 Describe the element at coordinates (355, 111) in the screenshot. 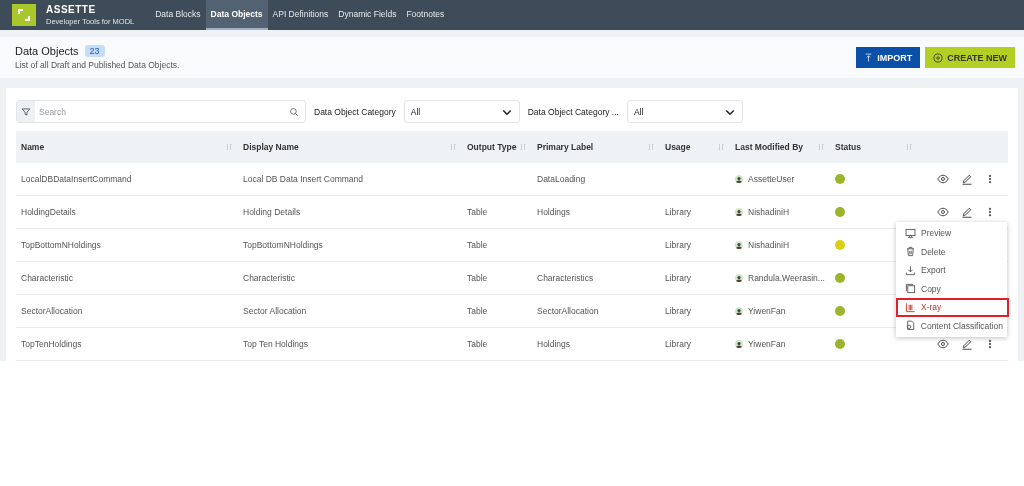

I see `filter-label: Data Object Category` at that location.